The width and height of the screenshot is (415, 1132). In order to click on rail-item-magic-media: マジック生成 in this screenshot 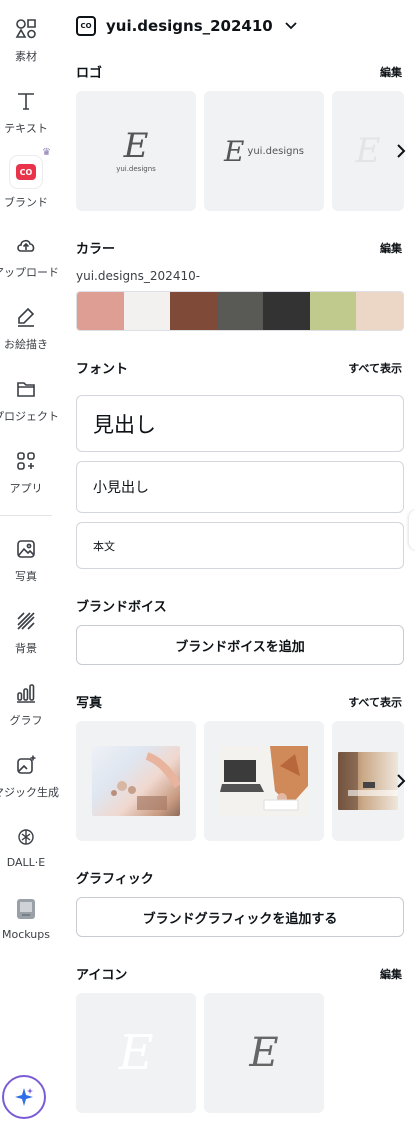, I will do `click(29, 776)`.